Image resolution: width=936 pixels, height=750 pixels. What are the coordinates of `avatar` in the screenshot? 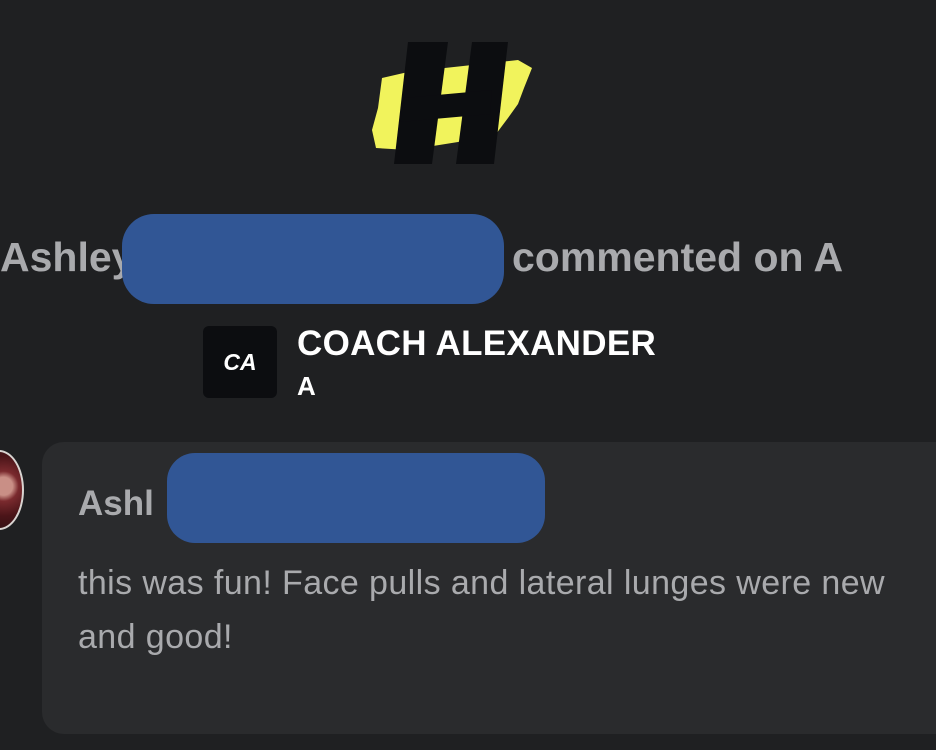 It's located at (12, 490).